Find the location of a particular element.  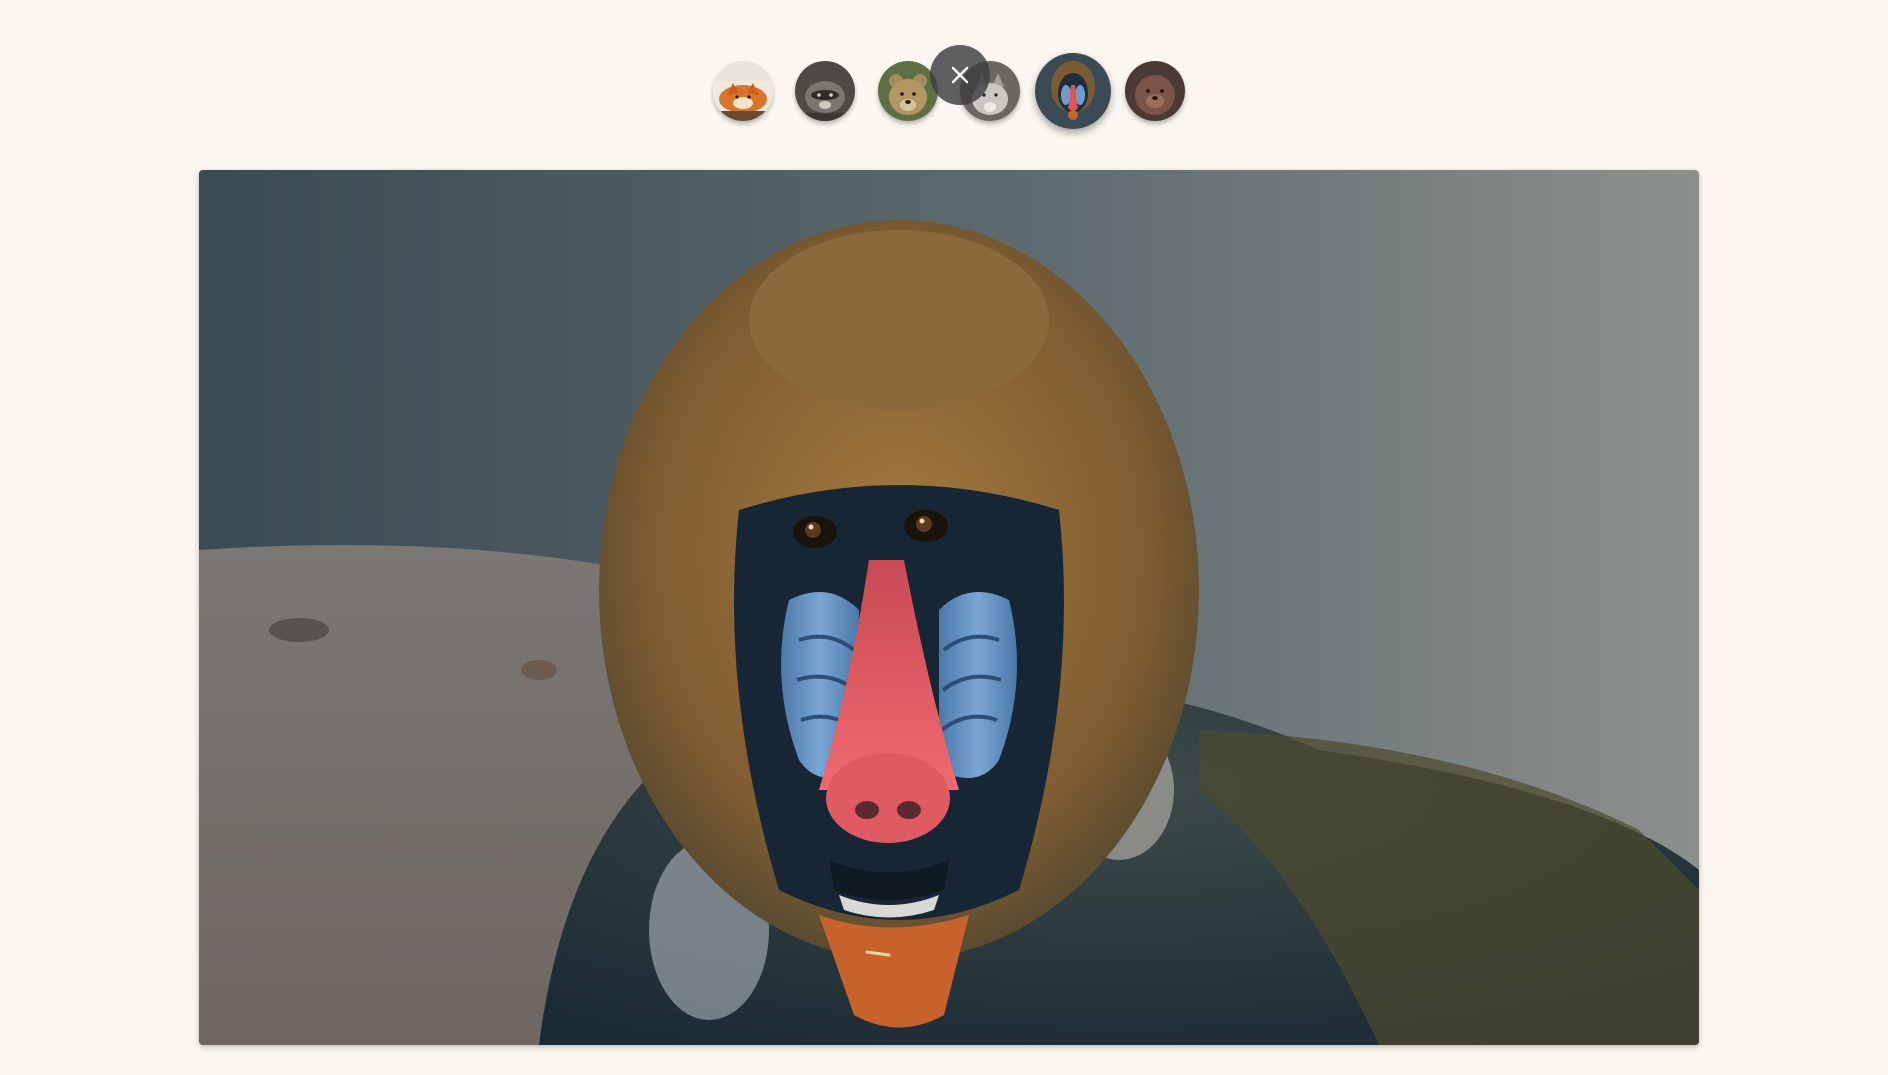

thumbnail-mandrill-selected is located at coordinates (1073, 91).